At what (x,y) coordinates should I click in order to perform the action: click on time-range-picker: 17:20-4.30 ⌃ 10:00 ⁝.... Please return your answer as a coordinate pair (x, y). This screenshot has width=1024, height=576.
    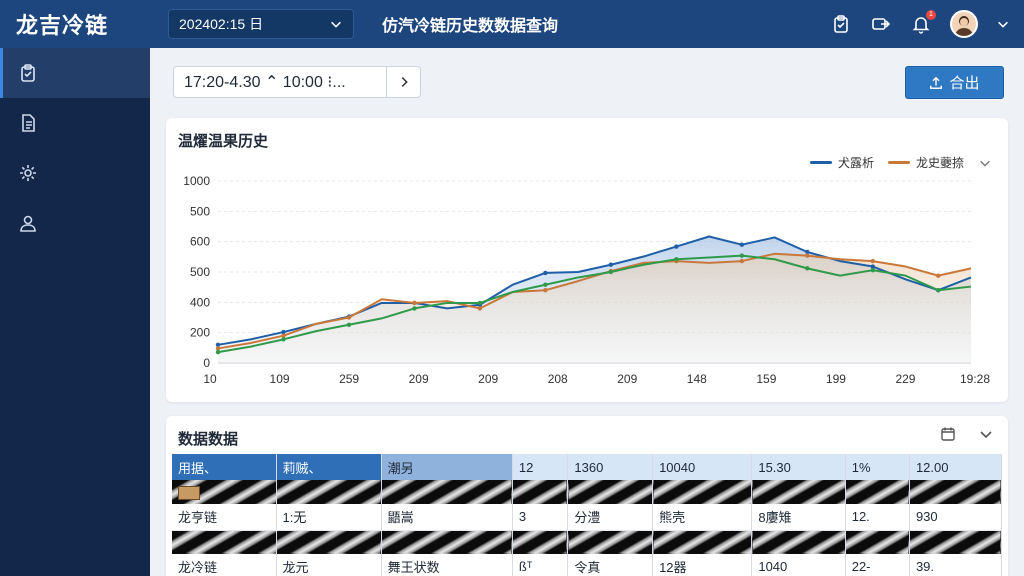
    Looking at the image, I should click on (297, 82).